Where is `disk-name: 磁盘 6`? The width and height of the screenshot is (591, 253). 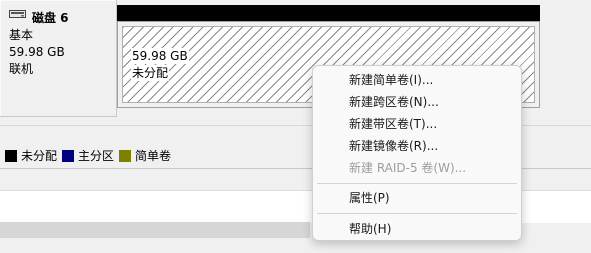
disk-name: 磁盘 6 is located at coordinates (50, 18).